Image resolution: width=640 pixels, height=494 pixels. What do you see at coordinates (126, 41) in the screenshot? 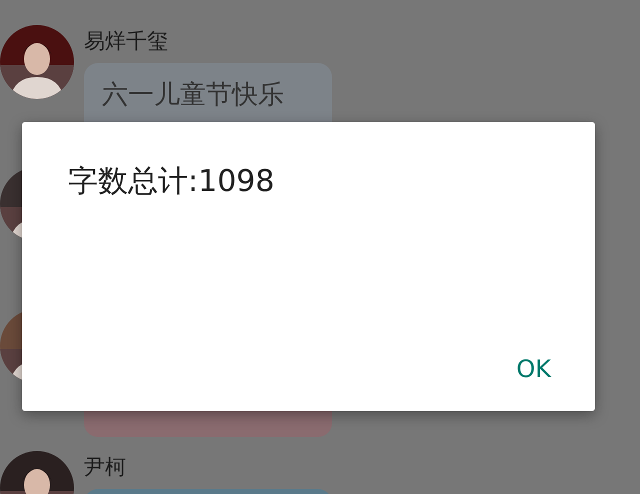
I see `sender-name: 易烊千玺` at bounding box center [126, 41].